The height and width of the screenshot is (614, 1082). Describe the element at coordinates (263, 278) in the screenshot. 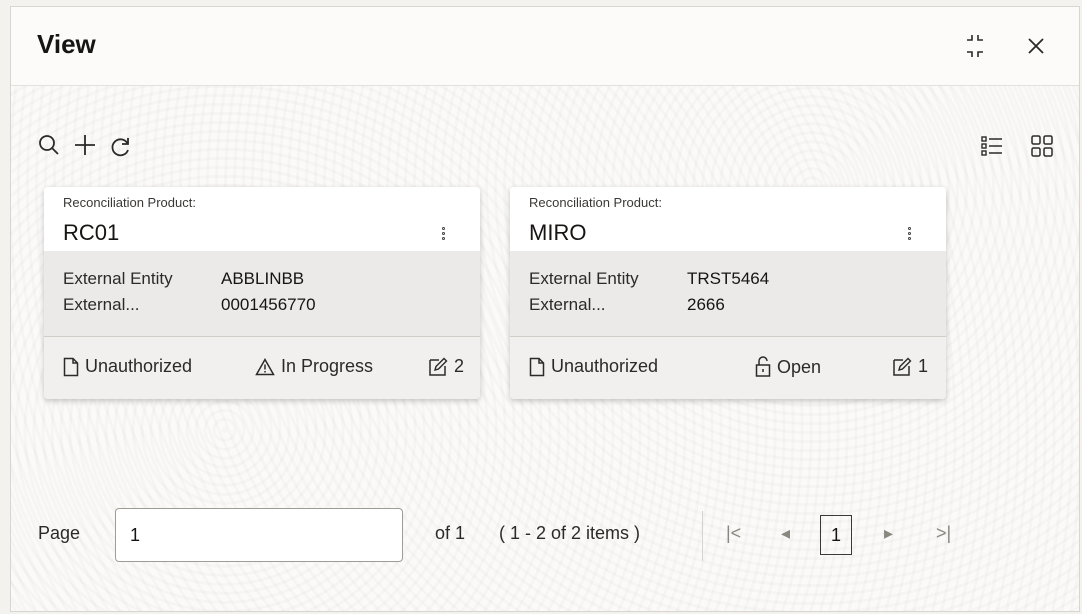

I see `detail-value: ABBLINBB` at that location.